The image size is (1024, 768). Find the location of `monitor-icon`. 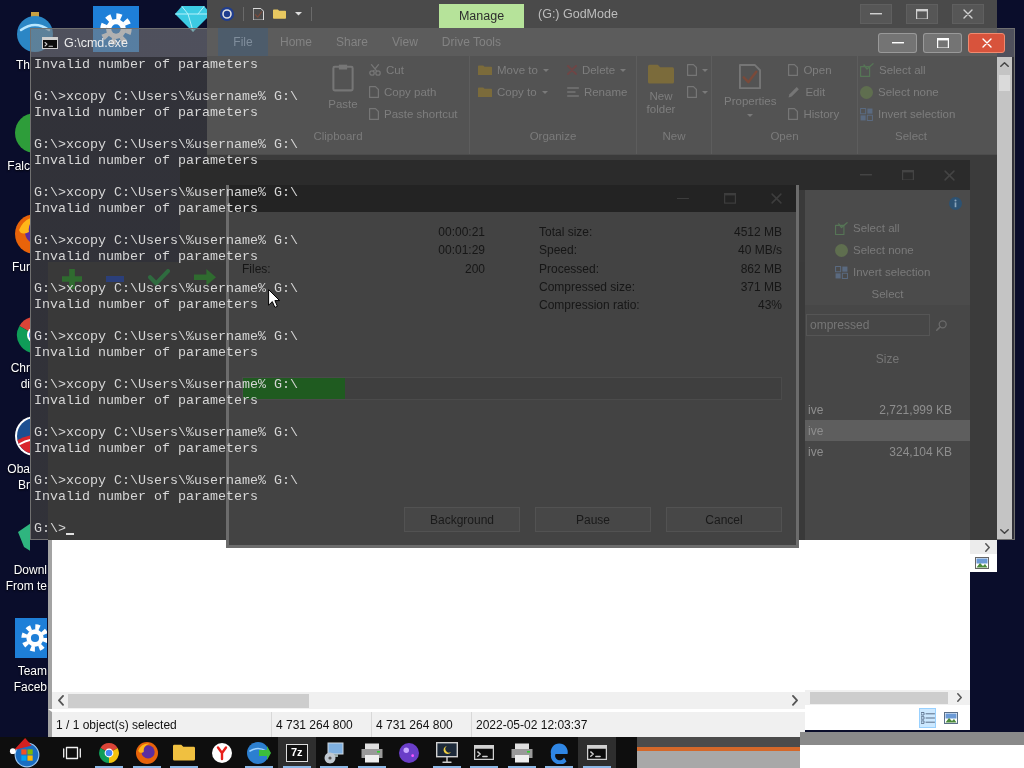

monitor-icon is located at coordinates (446, 752).